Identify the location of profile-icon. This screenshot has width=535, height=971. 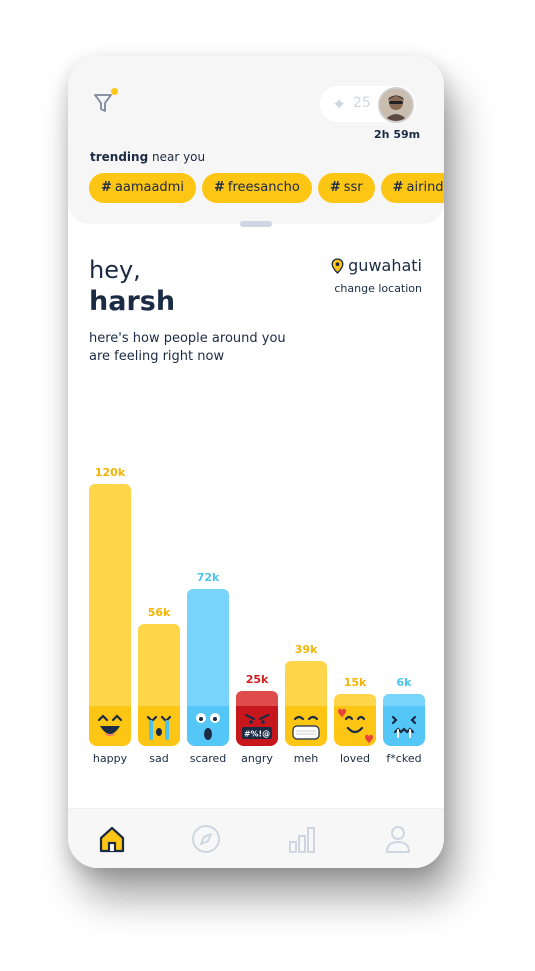
(398, 839).